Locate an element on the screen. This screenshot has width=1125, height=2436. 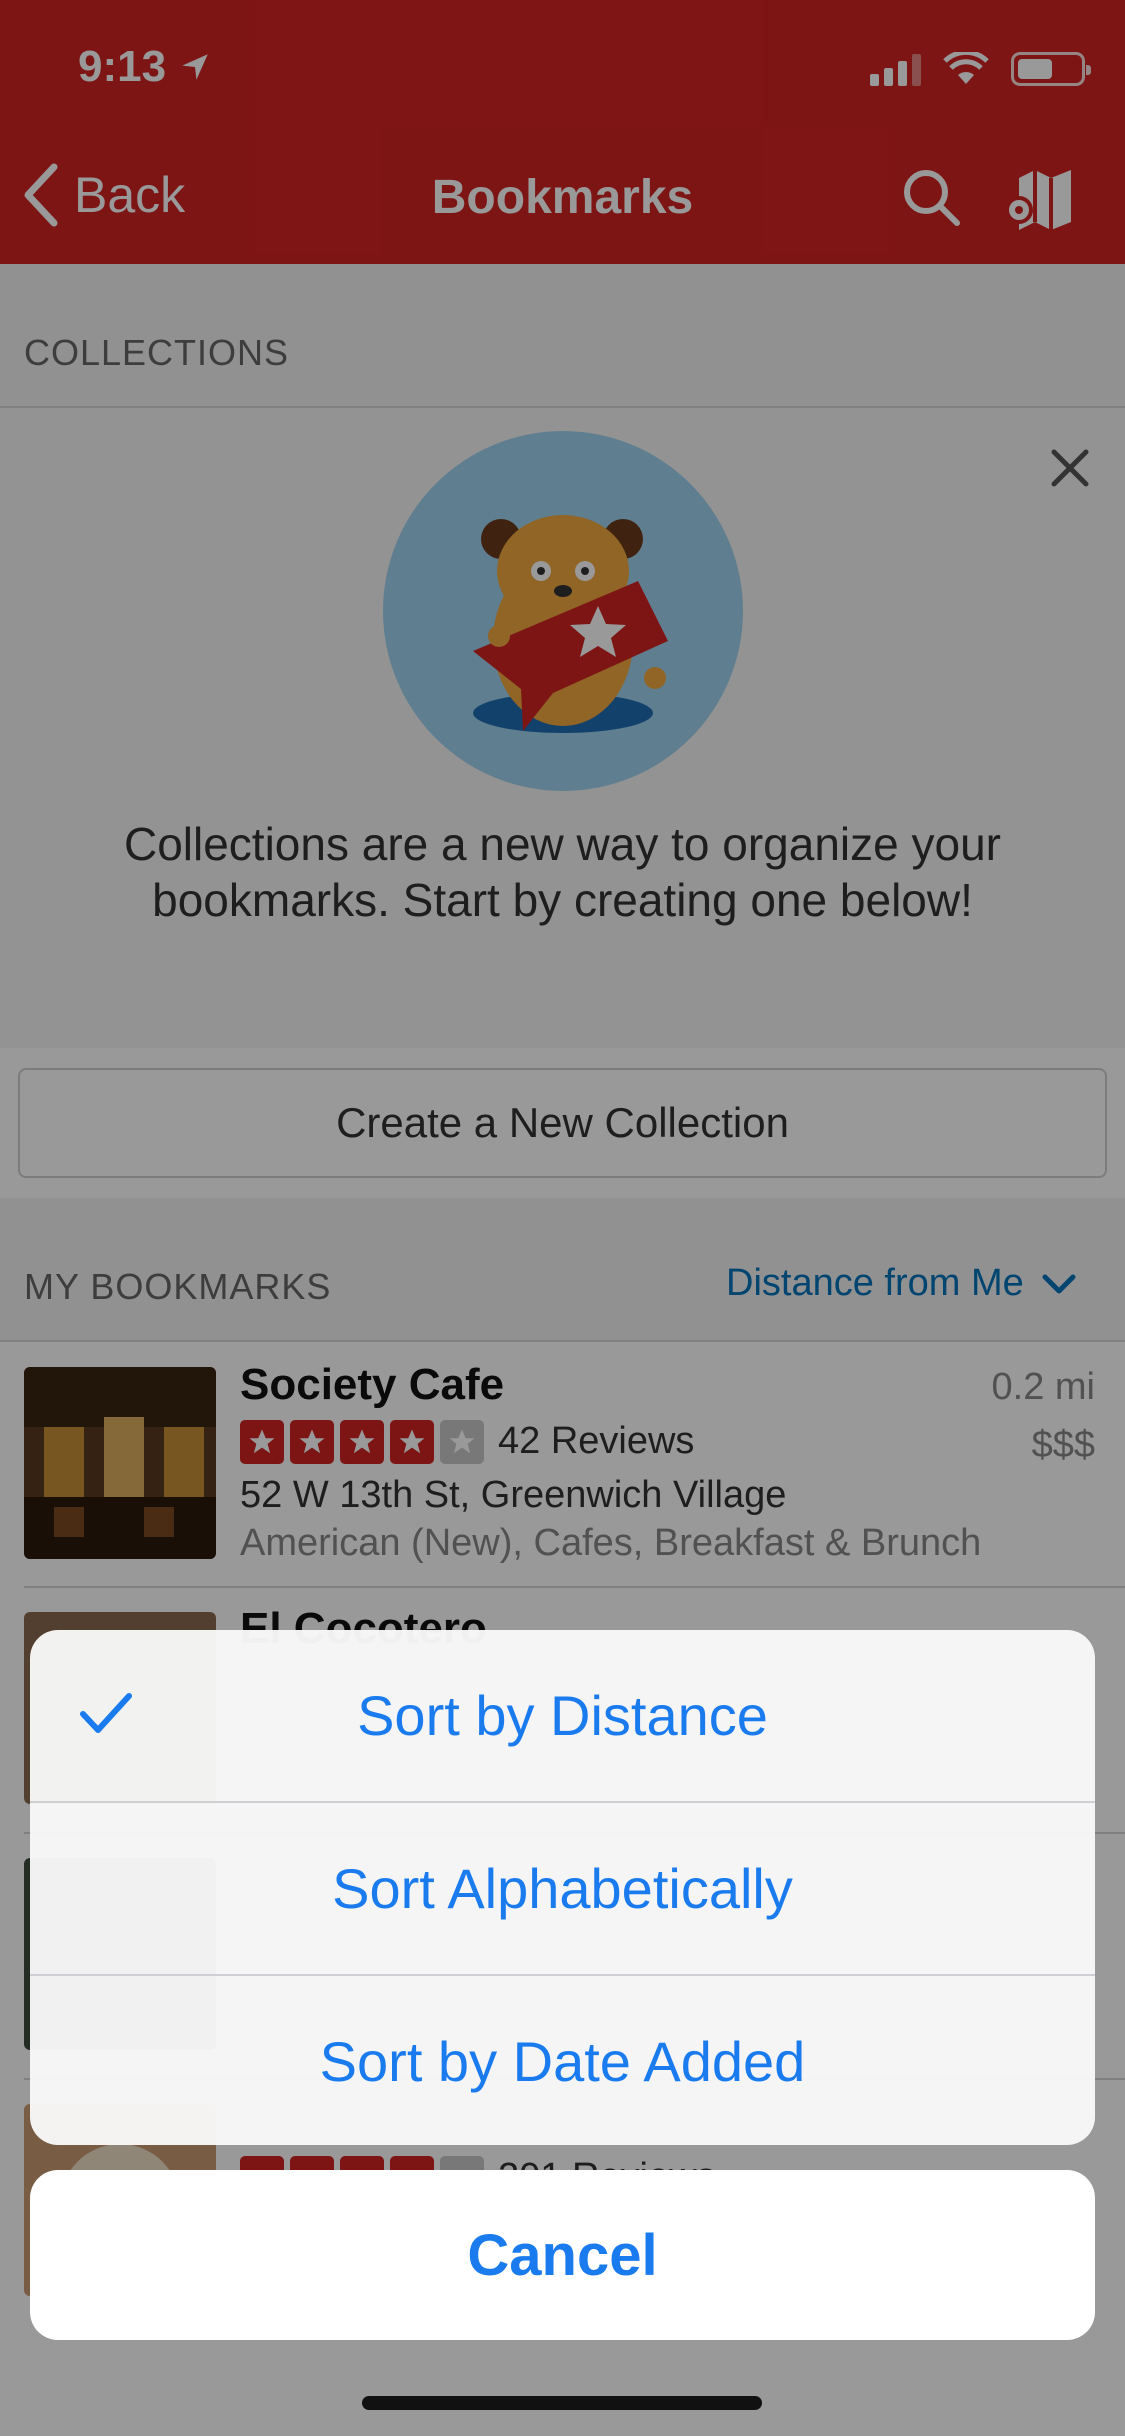
sort-by-distance-option: Sort by Distance is located at coordinates (562, 1715).